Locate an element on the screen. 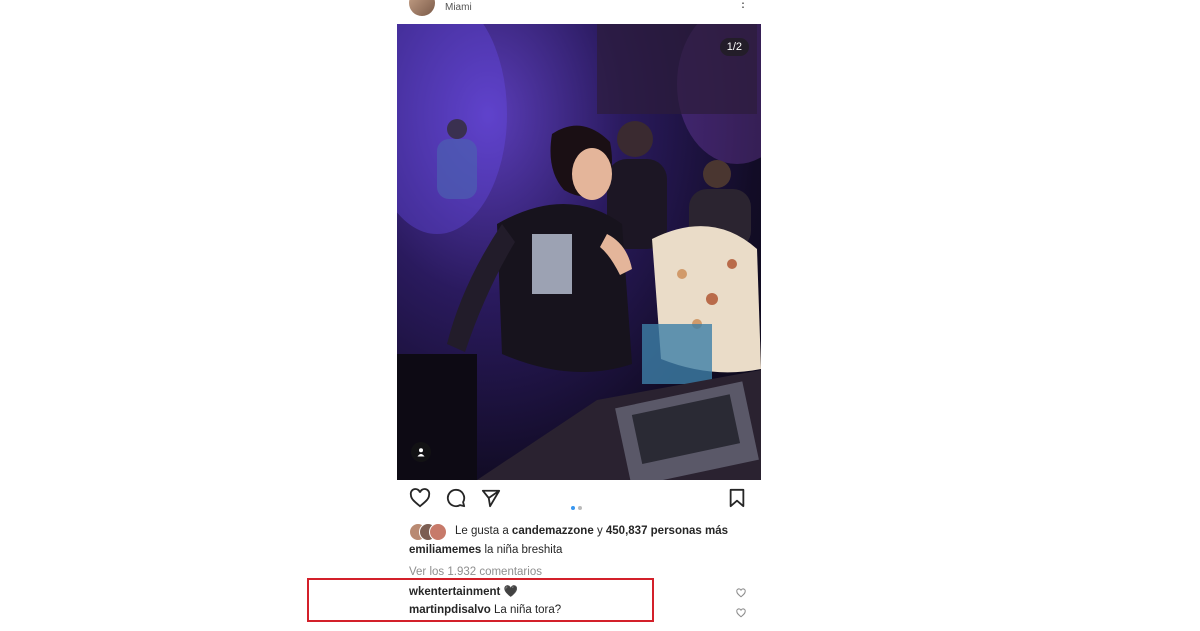 This screenshot has width=1200, height=631. comment-icon is located at coordinates (456, 500).